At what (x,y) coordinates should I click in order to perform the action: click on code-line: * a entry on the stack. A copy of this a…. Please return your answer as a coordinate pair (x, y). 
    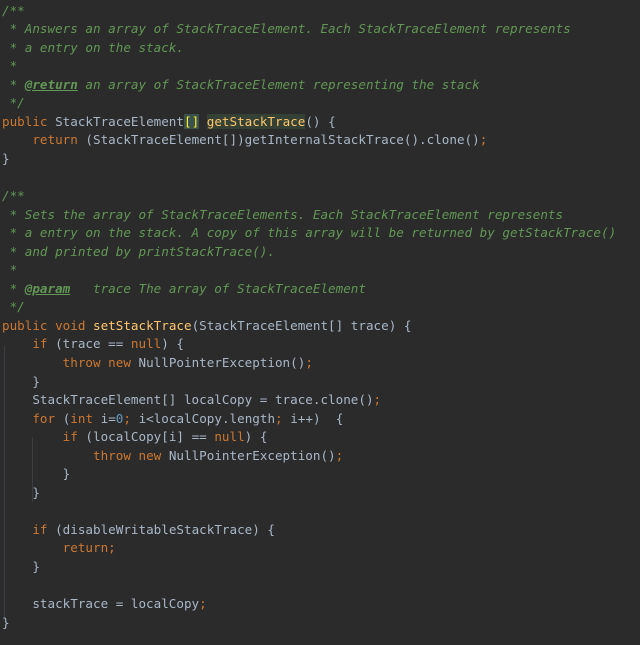
    Looking at the image, I should click on (309, 233).